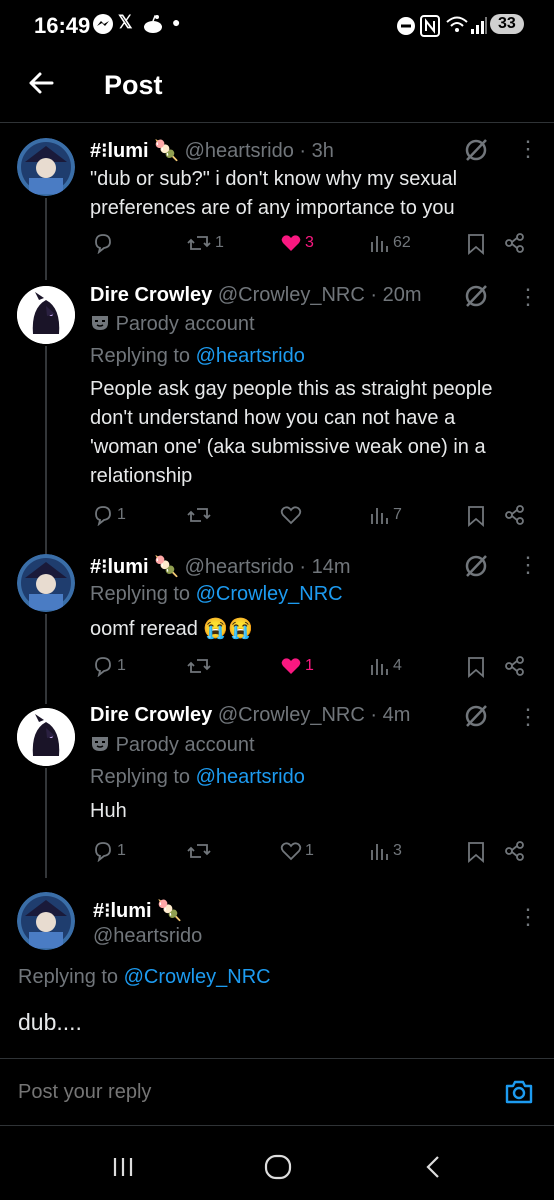  I want to click on mask-icon, so click(100, 744).